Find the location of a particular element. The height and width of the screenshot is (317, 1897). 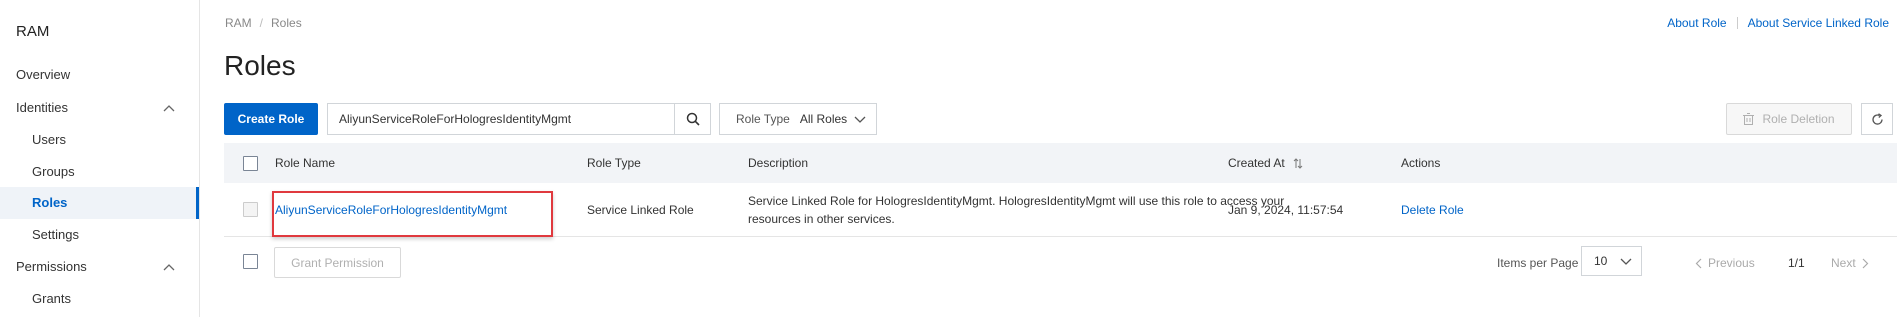

page-indicator: 1/1 is located at coordinates (1796, 263).